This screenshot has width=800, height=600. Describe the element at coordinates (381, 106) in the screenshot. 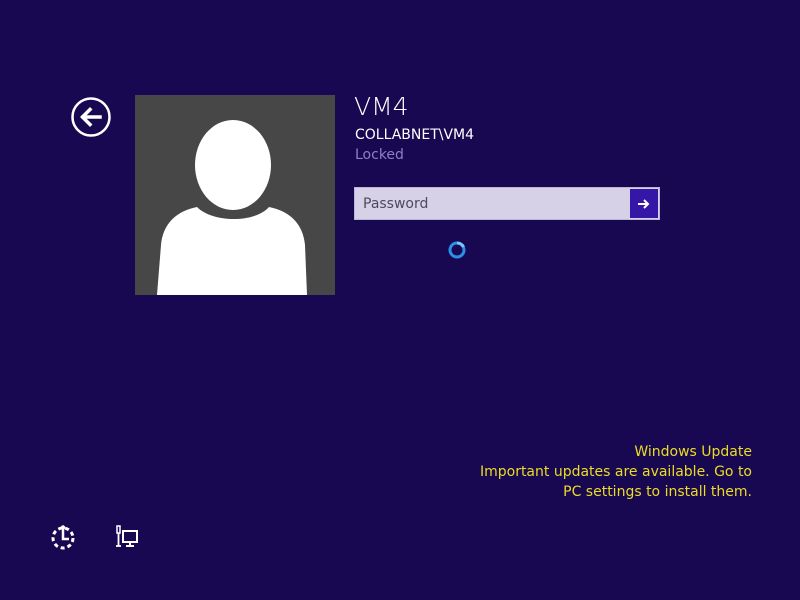

I see `user-name: VM4` at that location.